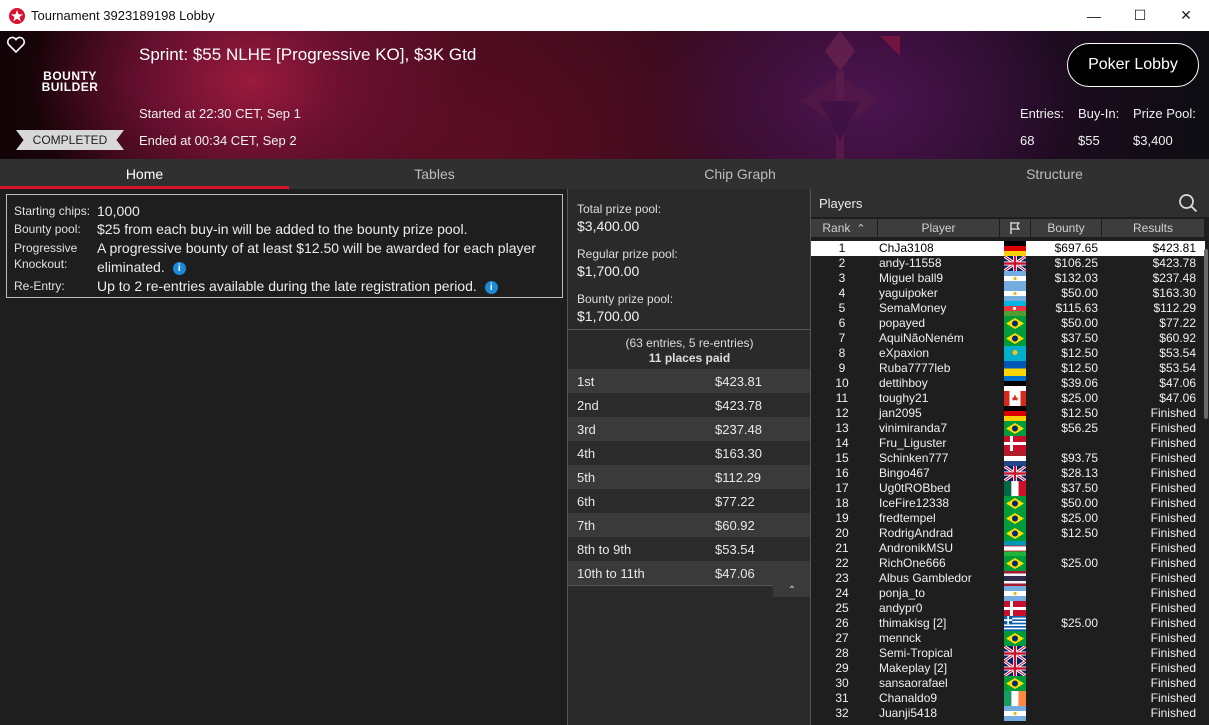  I want to click on tab-chip-graph: Chip Graph, so click(740, 174).